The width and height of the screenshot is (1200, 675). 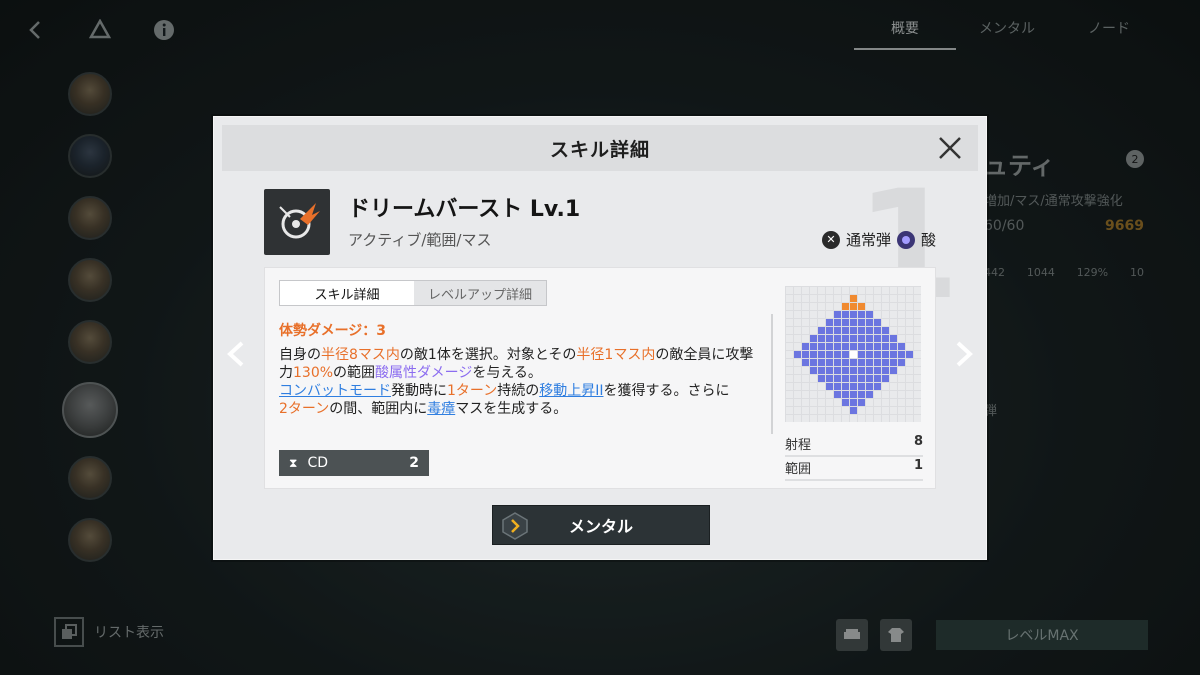 What do you see at coordinates (424, 373) in the screenshot?
I see `desc-element: 酸属性ダメージ` at bounding box center [424, 373].